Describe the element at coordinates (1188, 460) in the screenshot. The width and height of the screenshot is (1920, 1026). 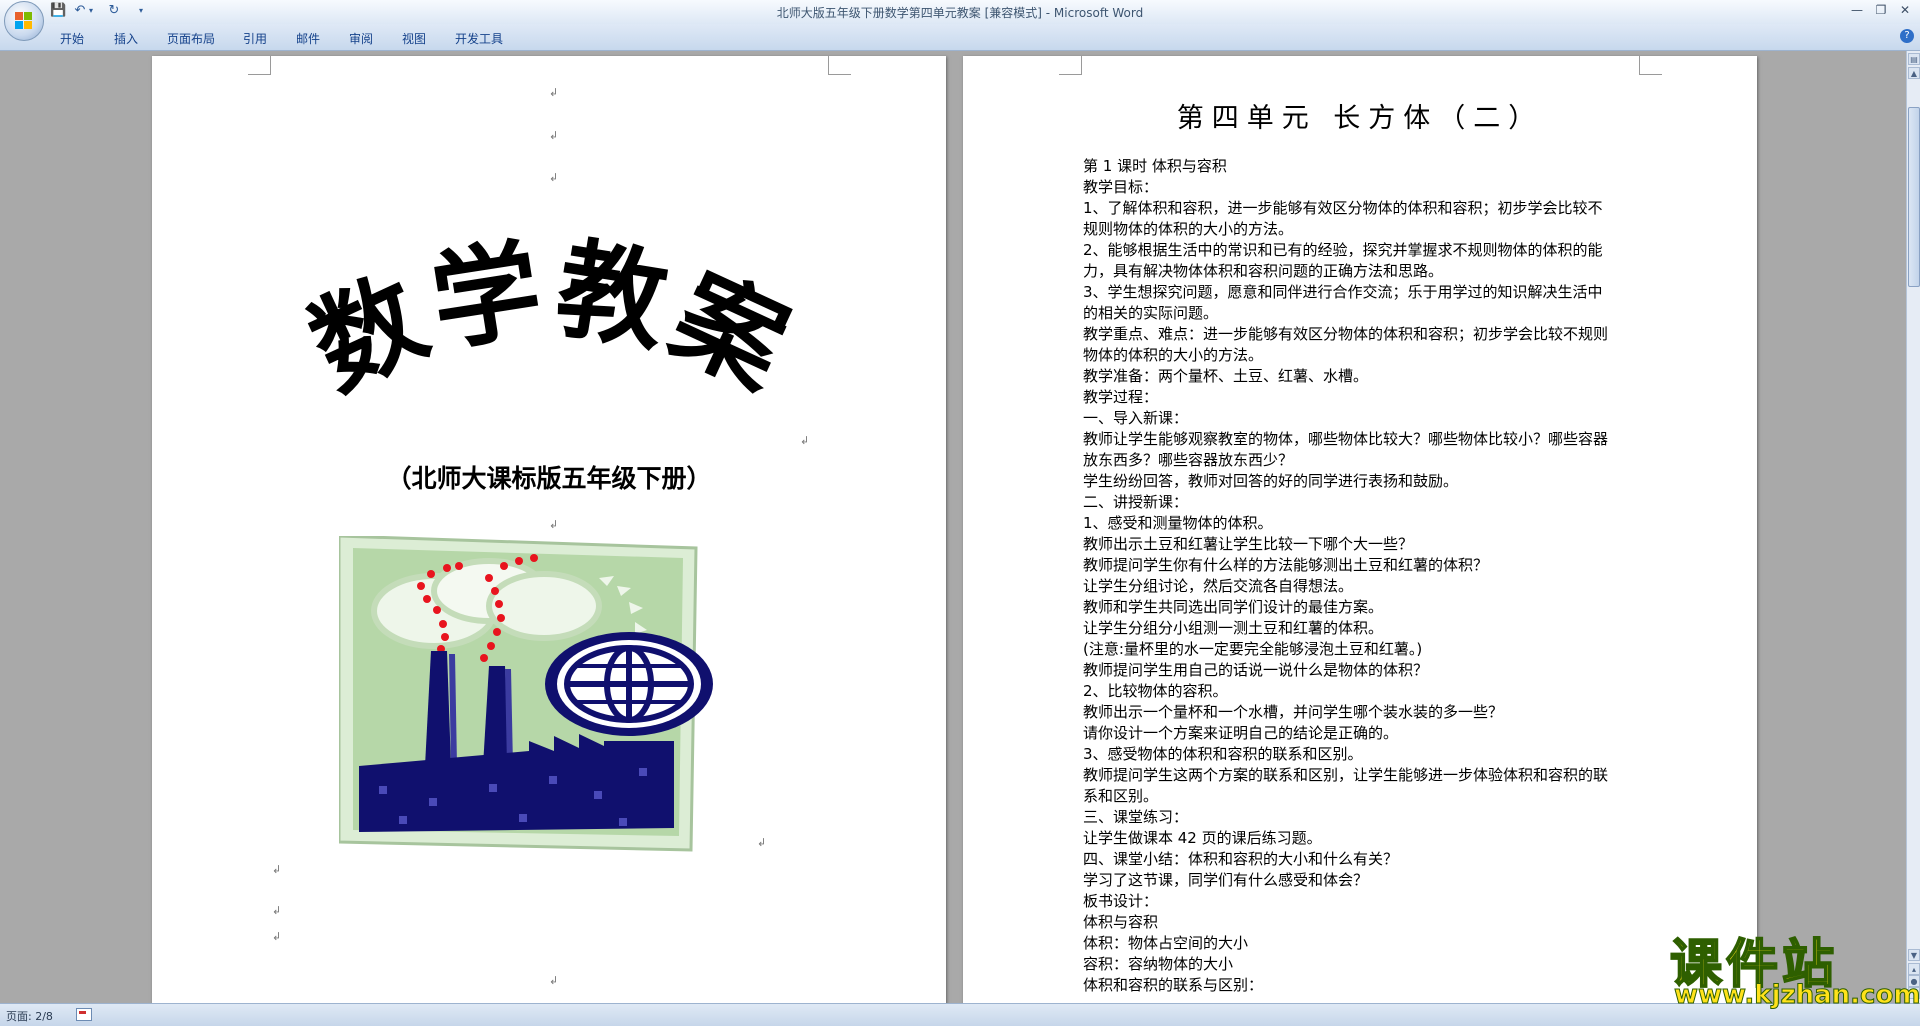
I see `lesson-line: 放东西多？哪些容器放东西少？` at that location.